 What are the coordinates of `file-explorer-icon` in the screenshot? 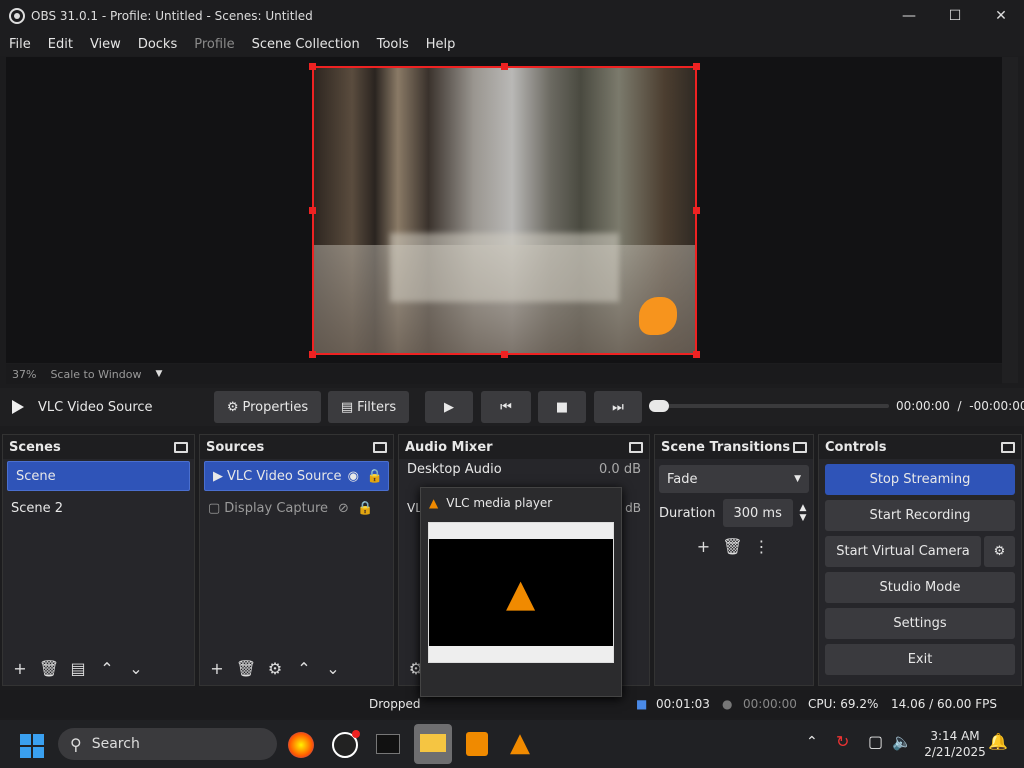 It's located at (433, 744).